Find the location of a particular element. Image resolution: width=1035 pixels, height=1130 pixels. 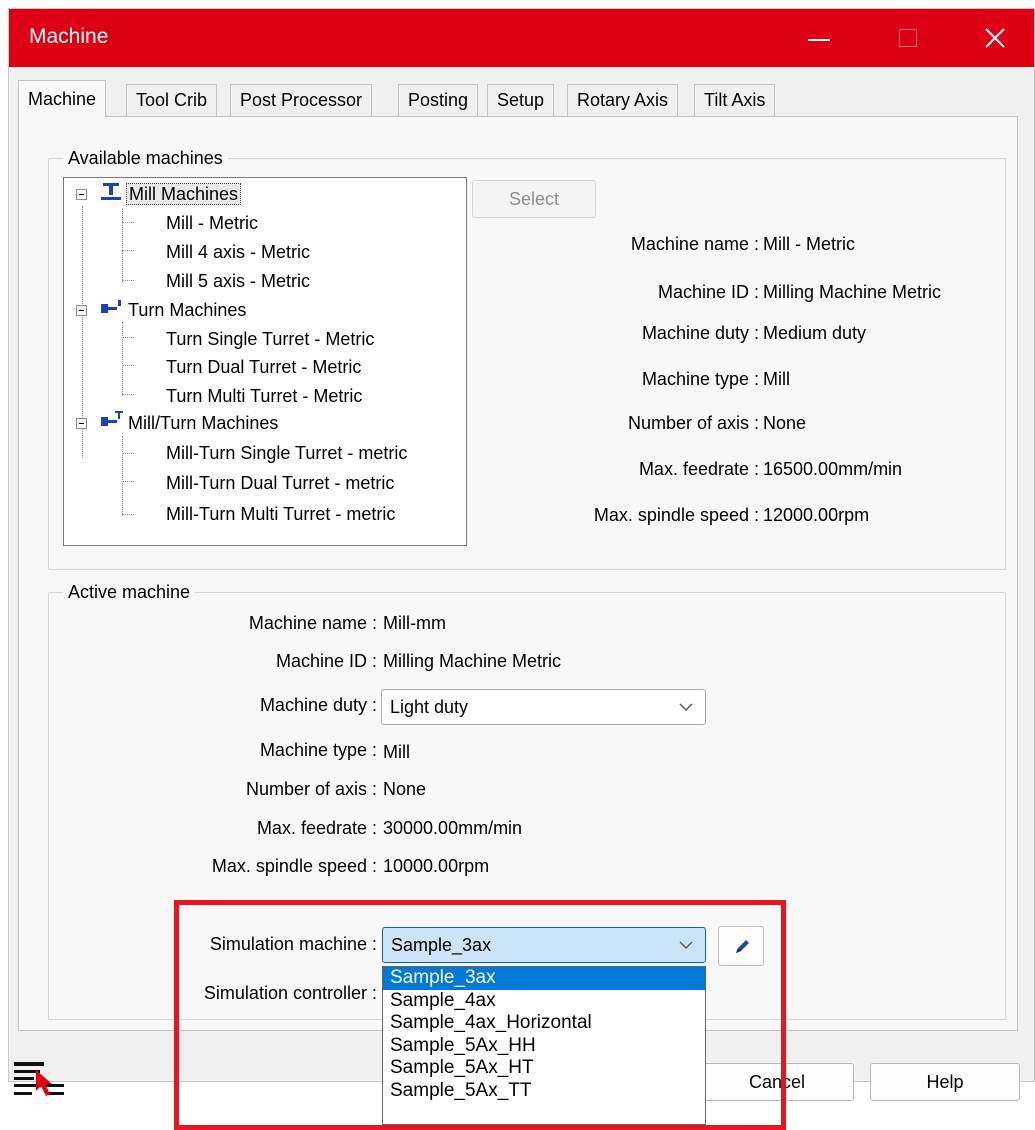

available-name-value: Mill - Metric is located at coordinates (809, 244).